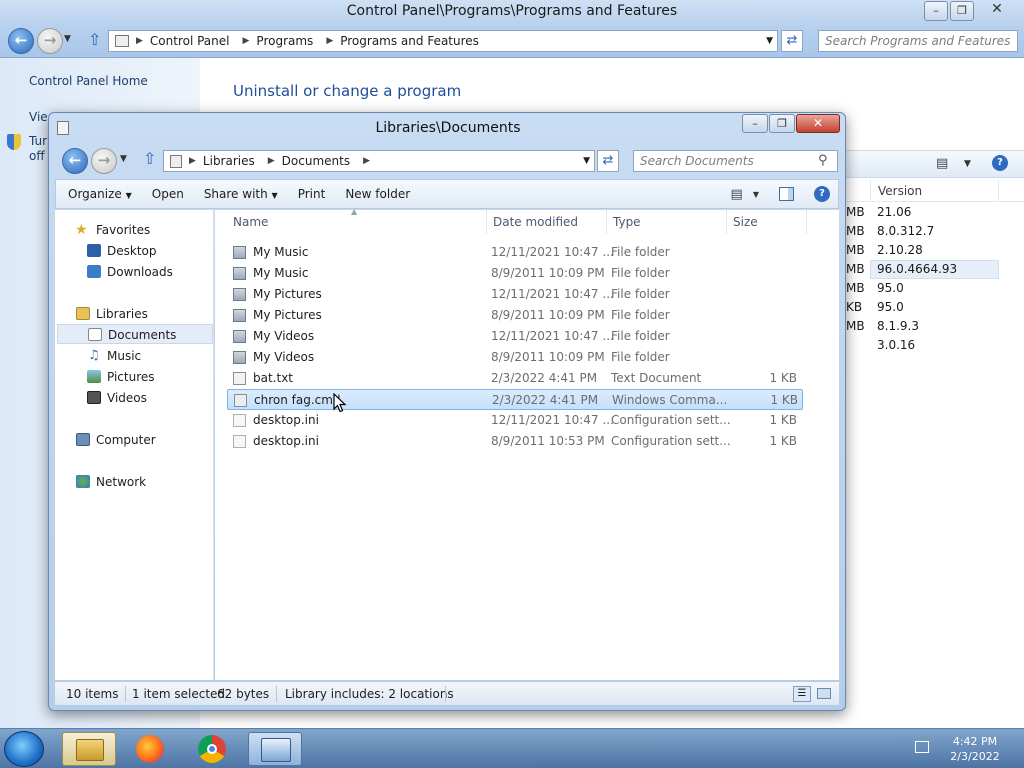  I want to click on start-button, so click(24, 749).